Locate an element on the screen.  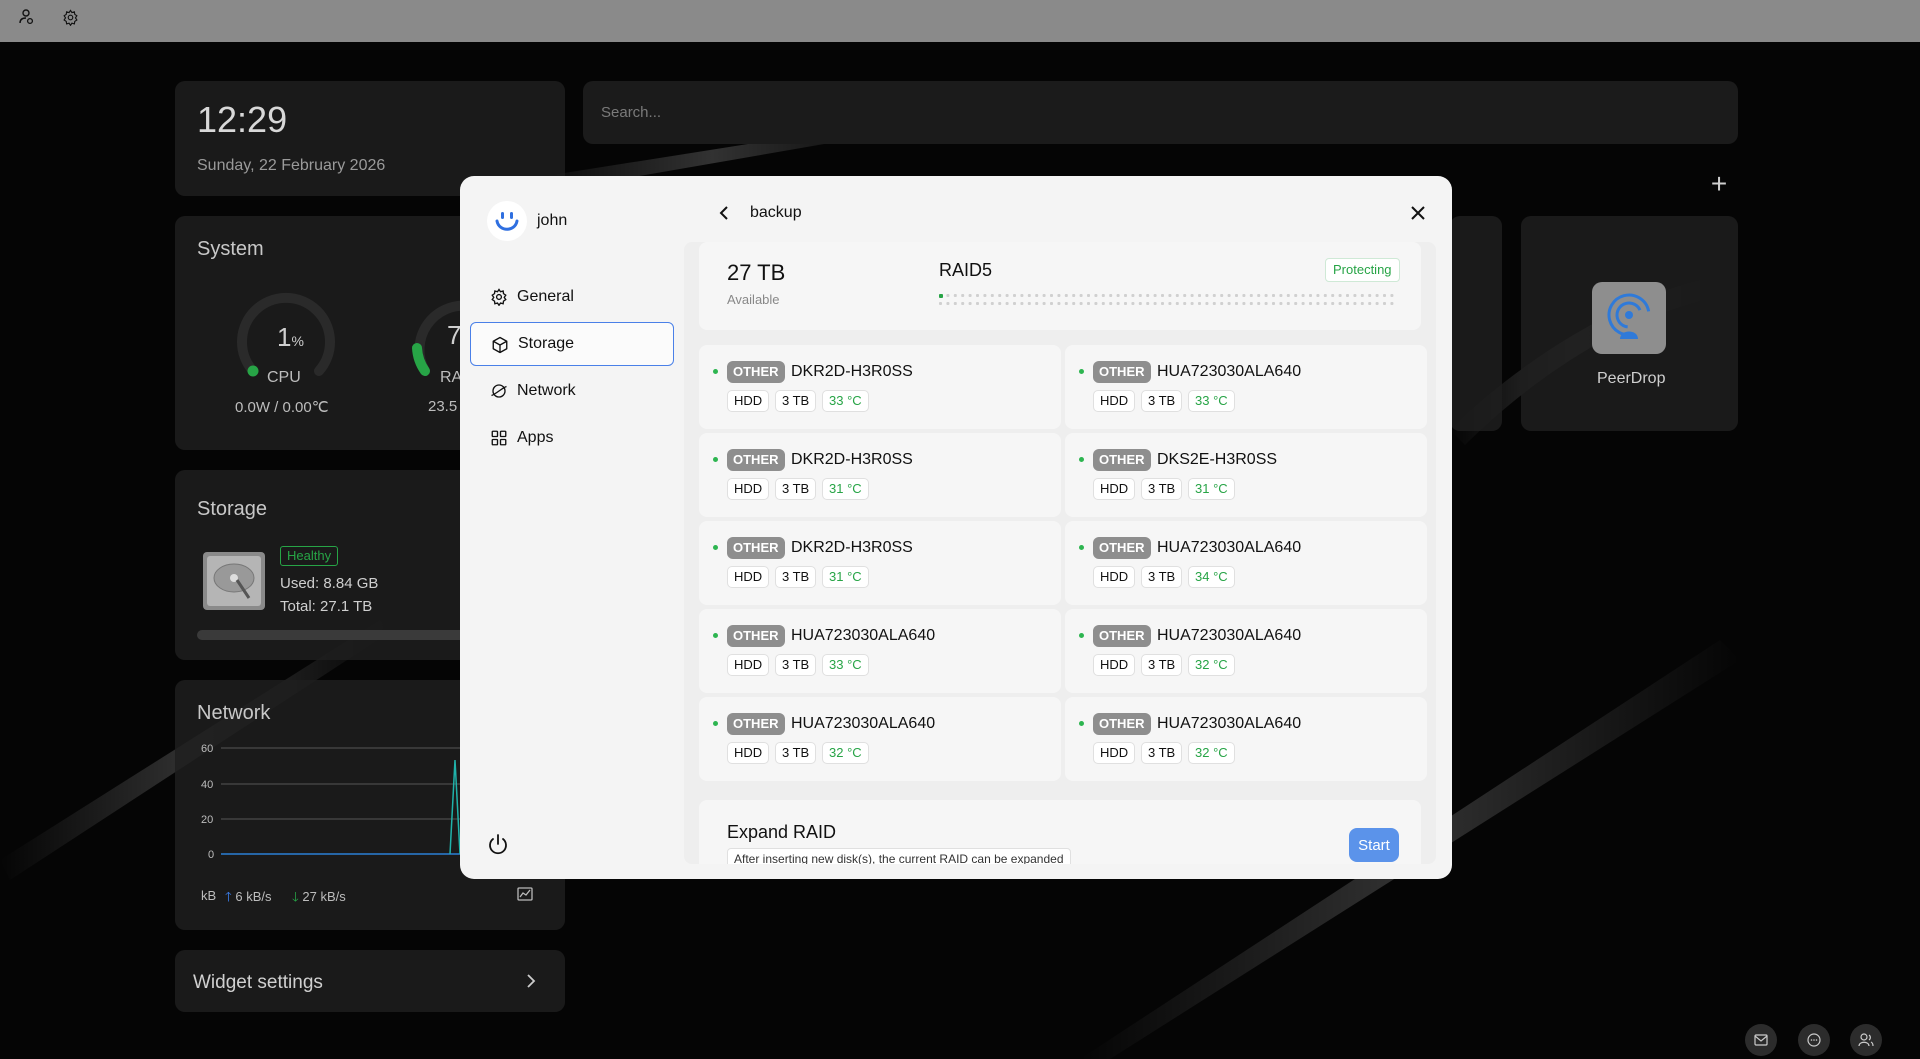
disk-card: OTHER DKR2D-H3R0SS HDD 3 TB 33 °C is located at coordinates (880, 387).